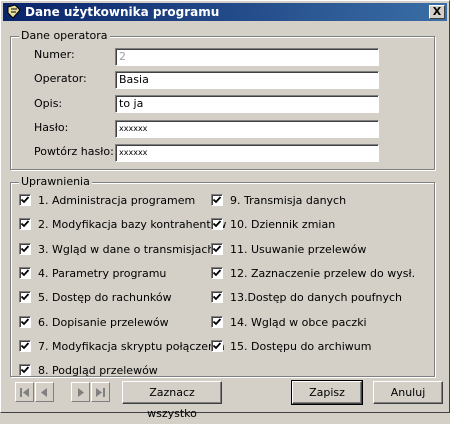 The height and width of the screenshot is (424, 450). I want to click on permission-checkbox-11: 11. Usuwanie przelewów, so click(288, 249).